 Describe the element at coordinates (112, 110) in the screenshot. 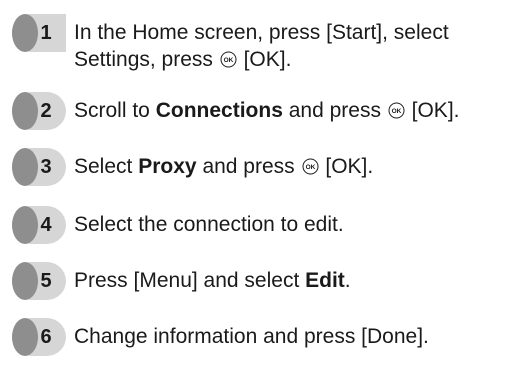

I see `step-text-part: Scroll to` at that location.